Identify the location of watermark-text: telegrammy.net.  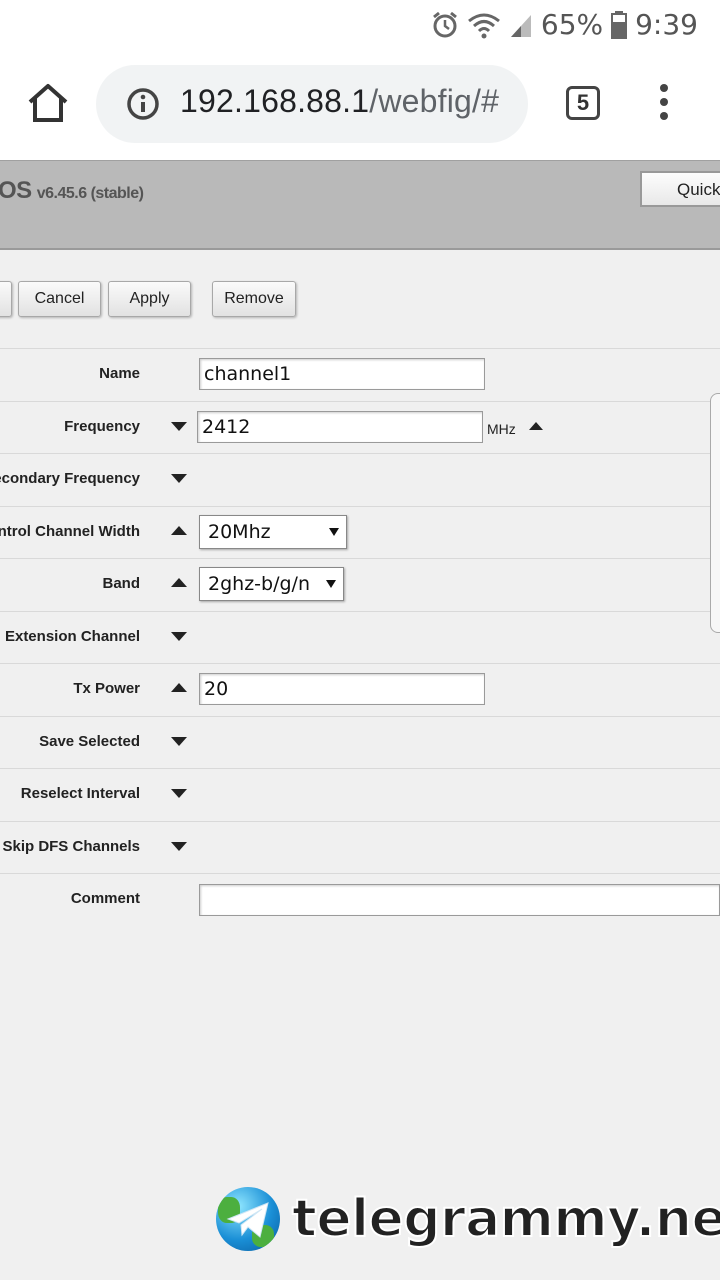
(505, 1219).